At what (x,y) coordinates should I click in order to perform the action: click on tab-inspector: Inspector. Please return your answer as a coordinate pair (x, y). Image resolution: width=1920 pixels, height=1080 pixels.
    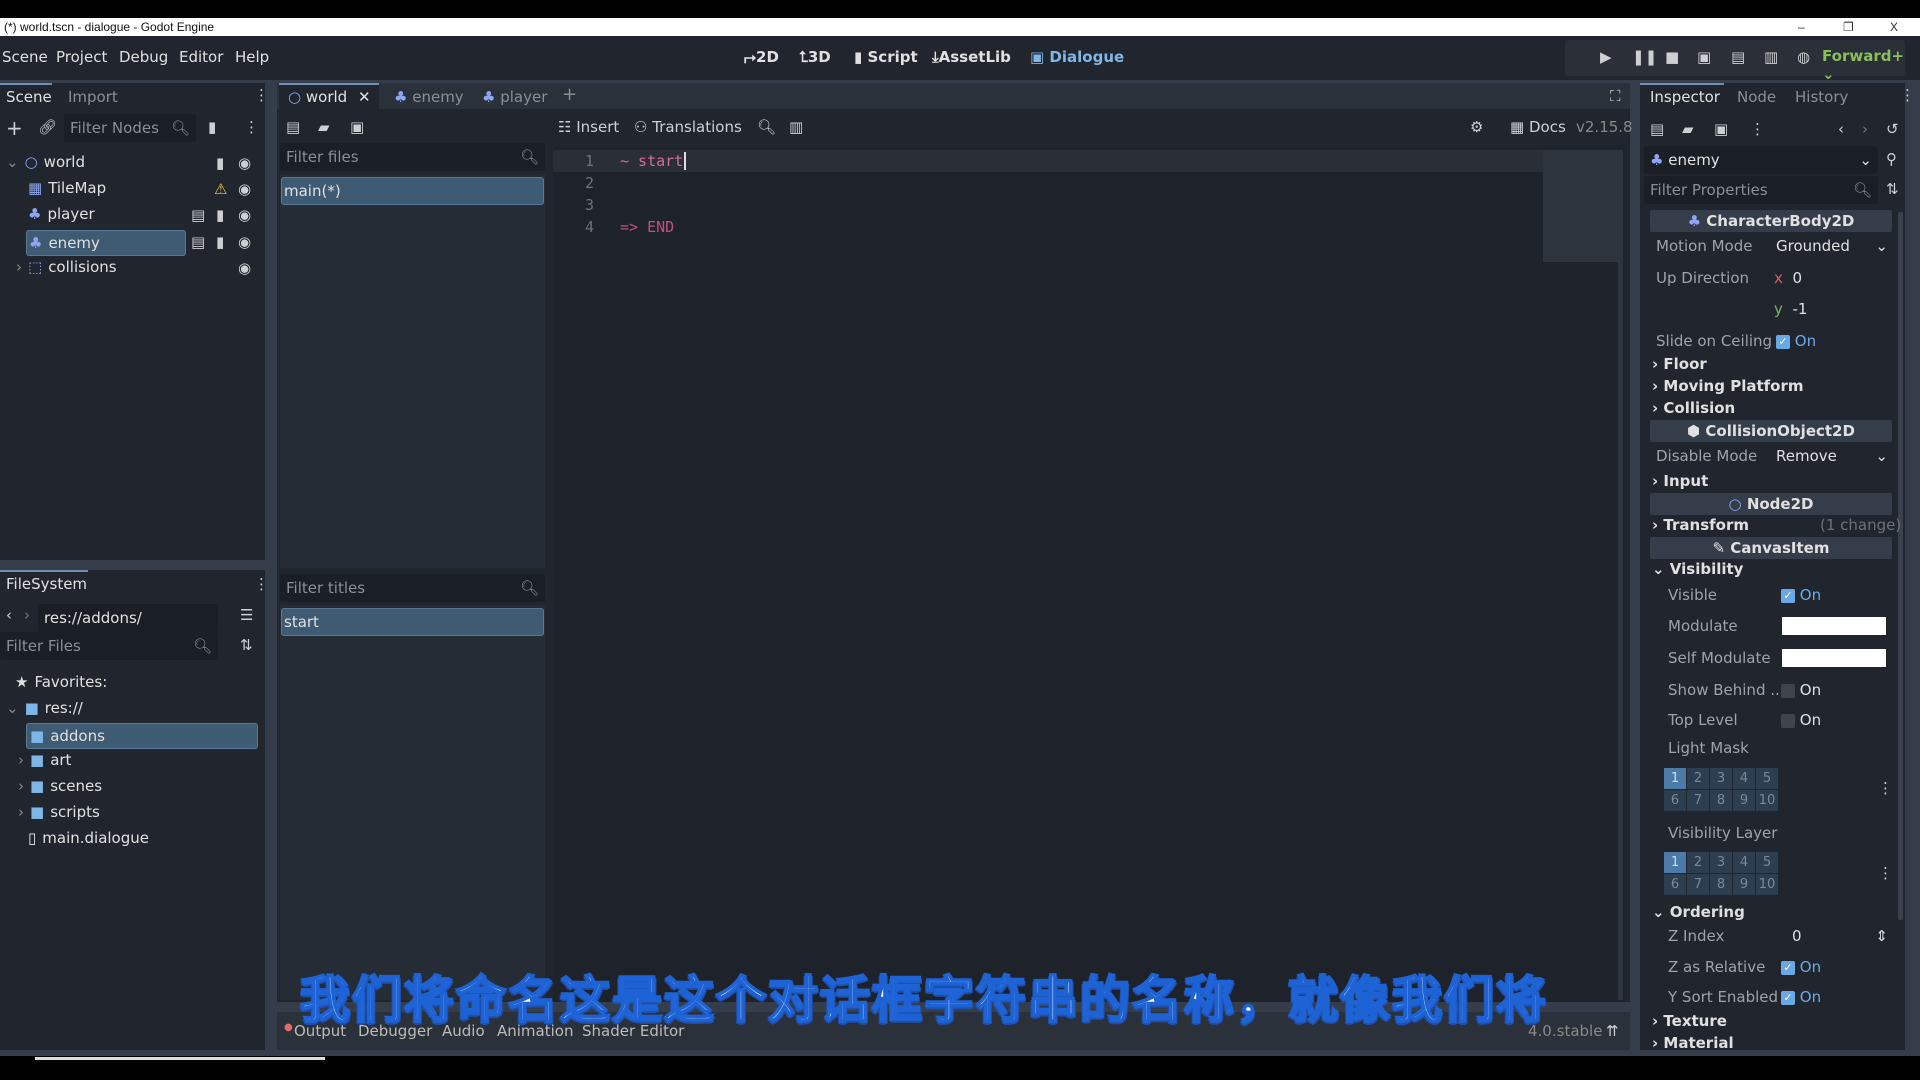
    Looking at the image, I should click on (1685, 97).